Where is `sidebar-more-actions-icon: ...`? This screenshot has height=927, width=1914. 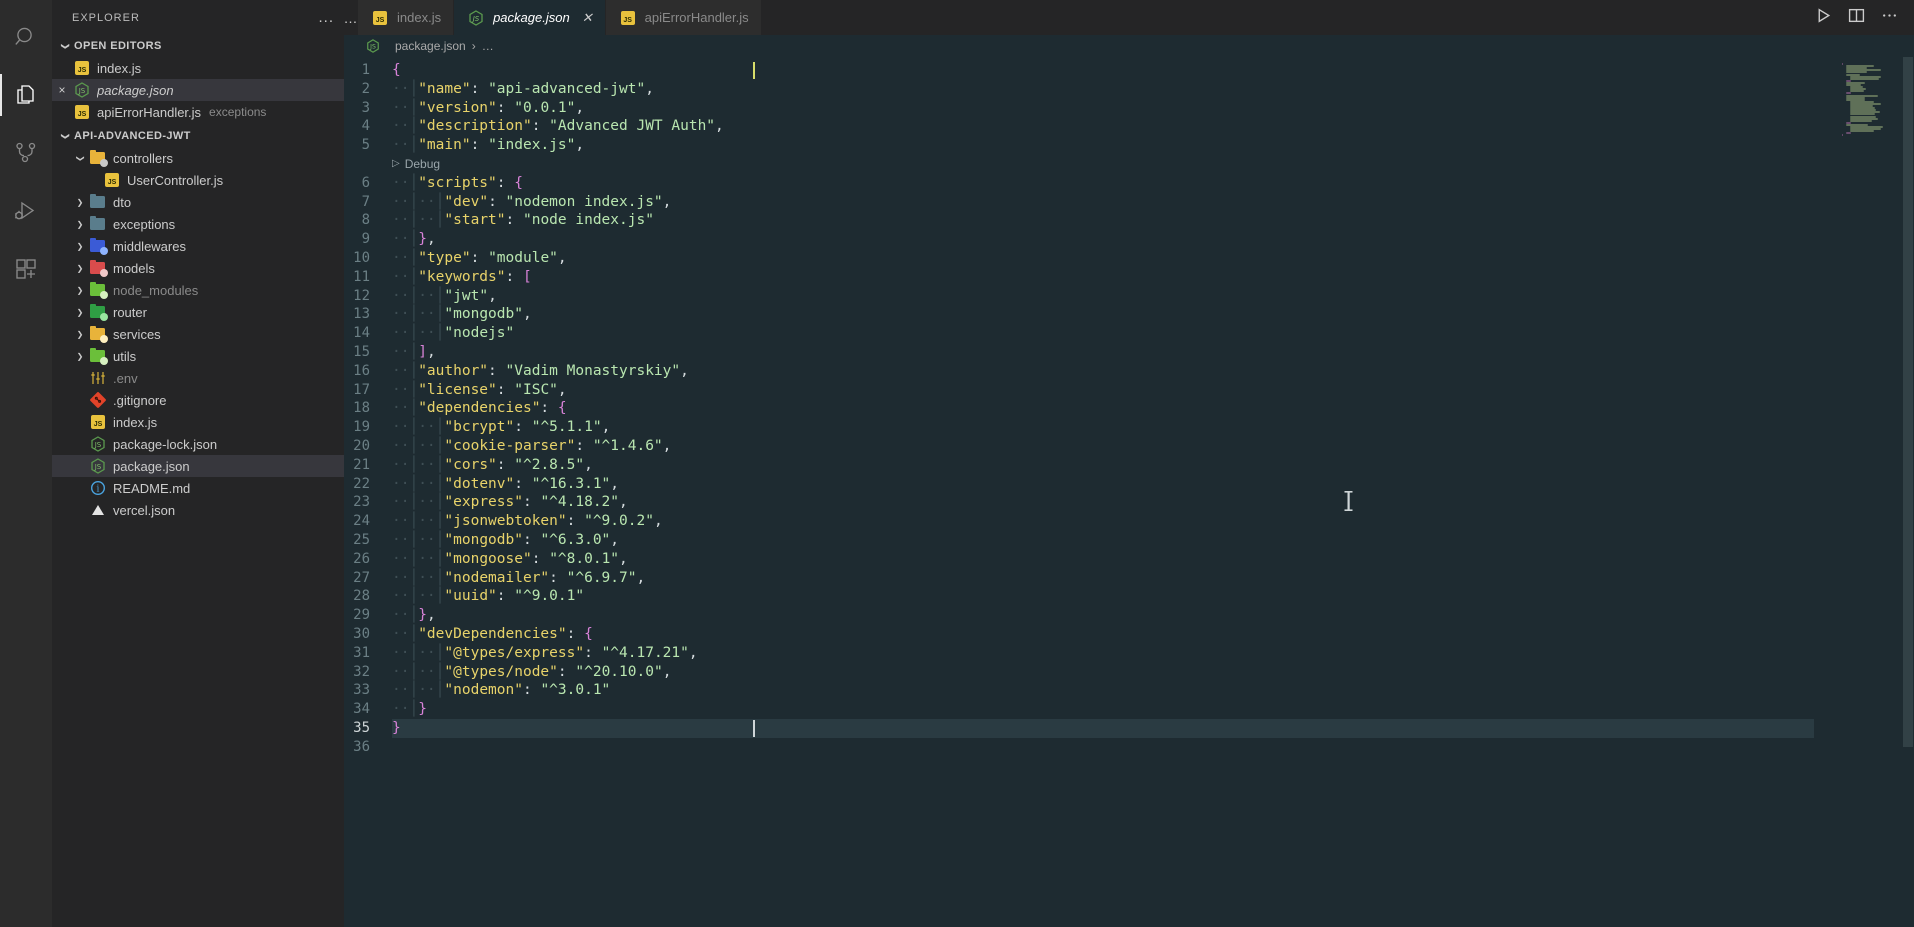 sidebar-more-actions-icon: ... is located at coordinates (326, 17).